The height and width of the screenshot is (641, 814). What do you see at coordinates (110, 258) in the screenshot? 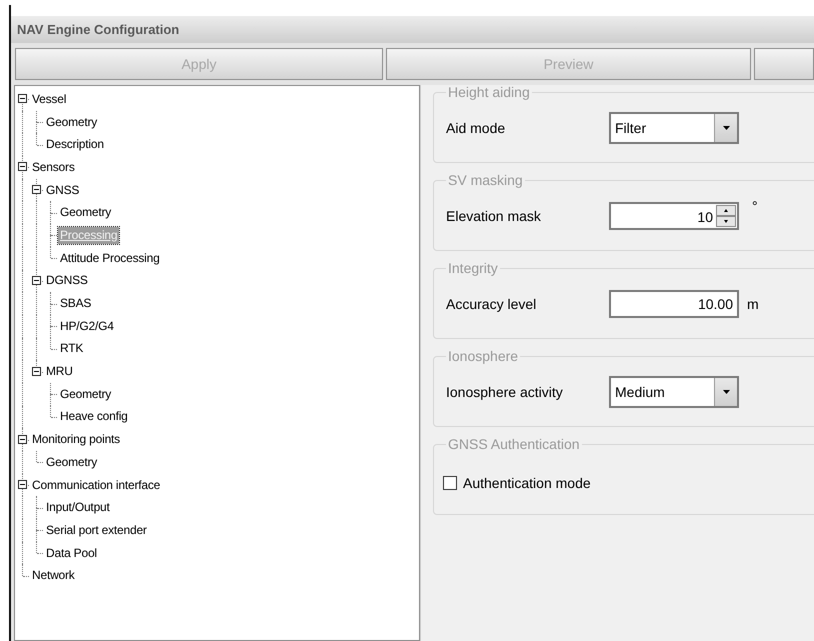
I see `tree-item: Attitude Processing` at bounding box center [110, 258].